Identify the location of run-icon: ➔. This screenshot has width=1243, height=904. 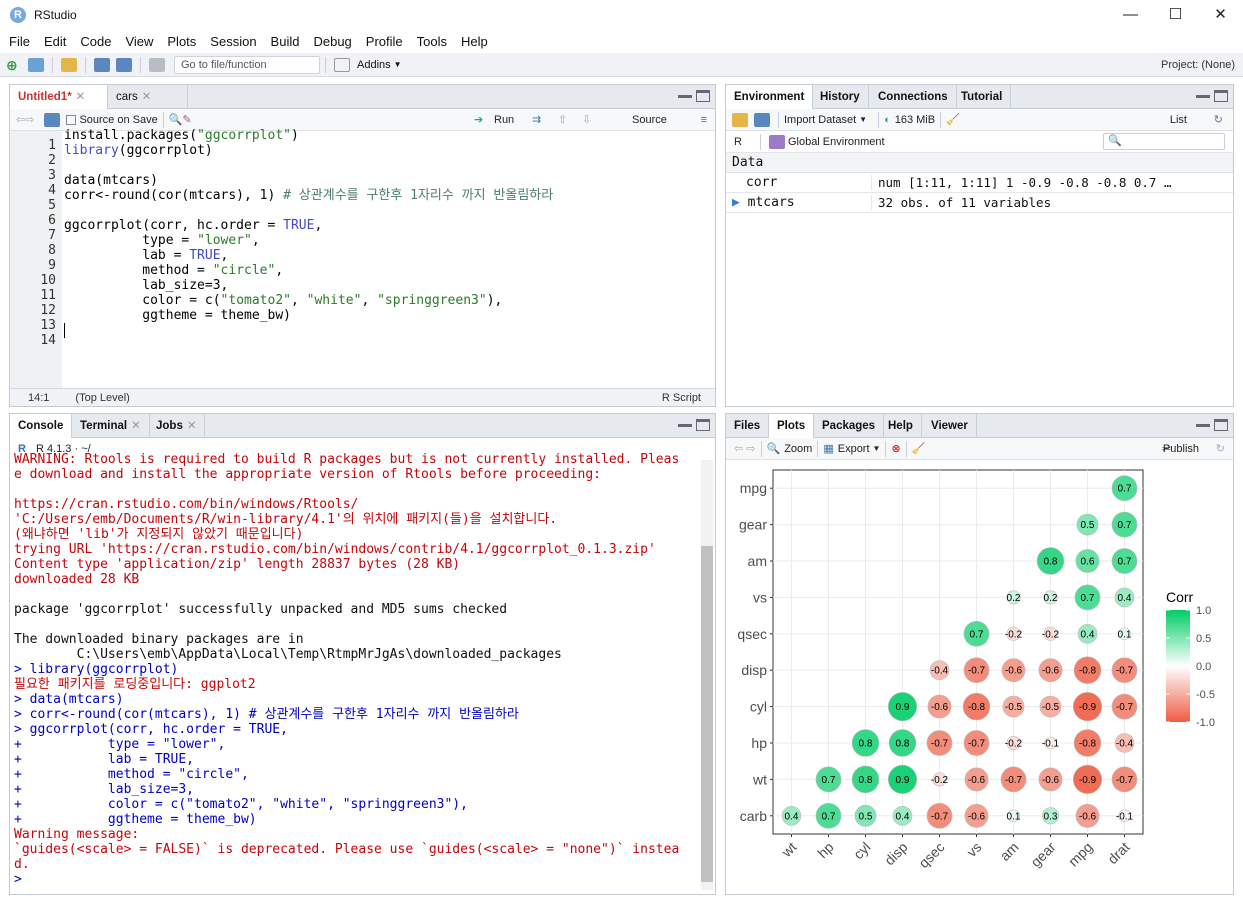
(478, 119).